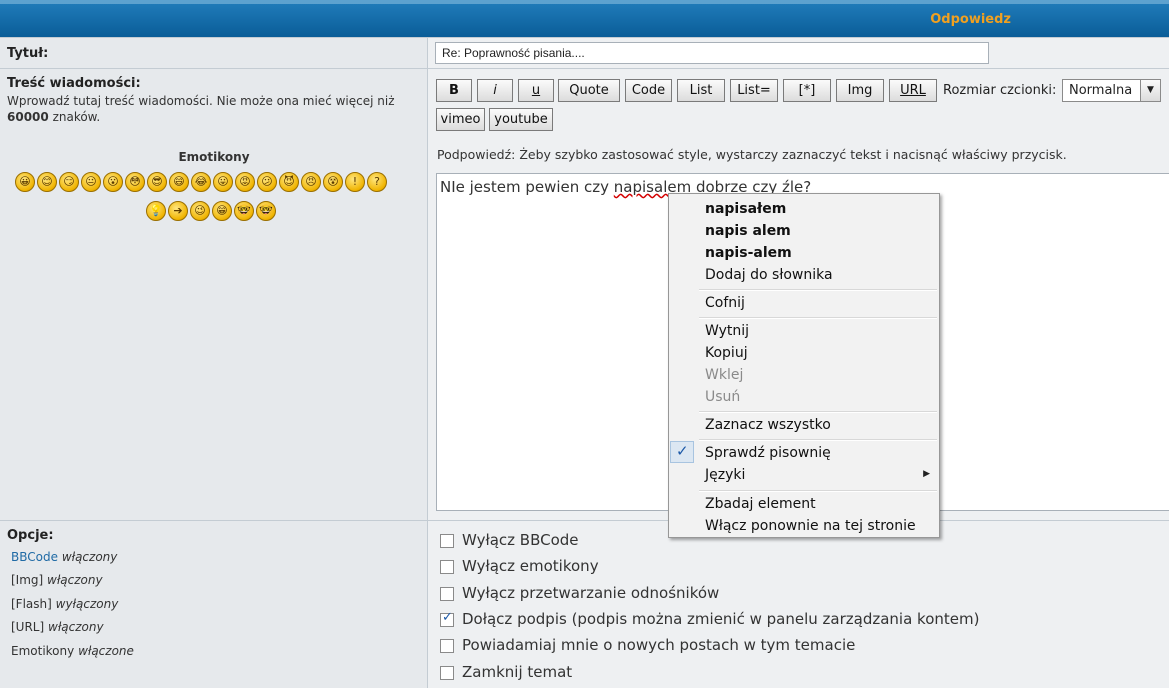 The image size is (1169, 688). I want to click on img-button: Img, so click(860, 90).